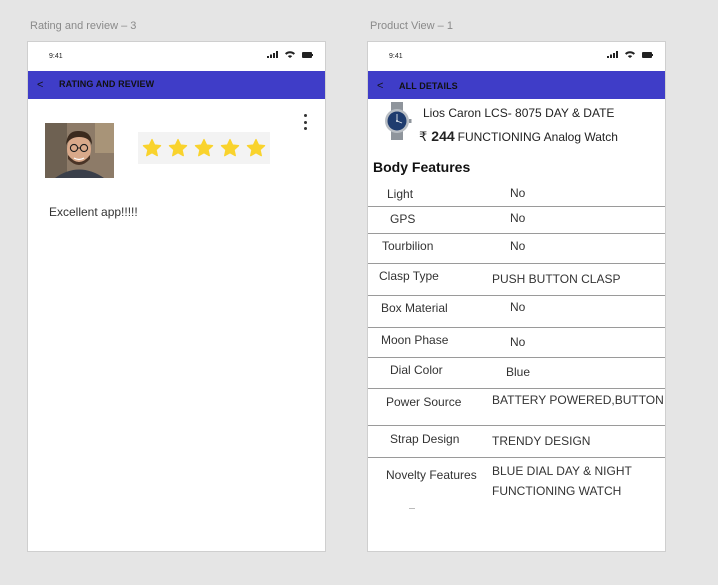  What do you see at coordinates (443, 136) in the screenshot?
I see `product-price: 244` at bounding box center [443, 136].